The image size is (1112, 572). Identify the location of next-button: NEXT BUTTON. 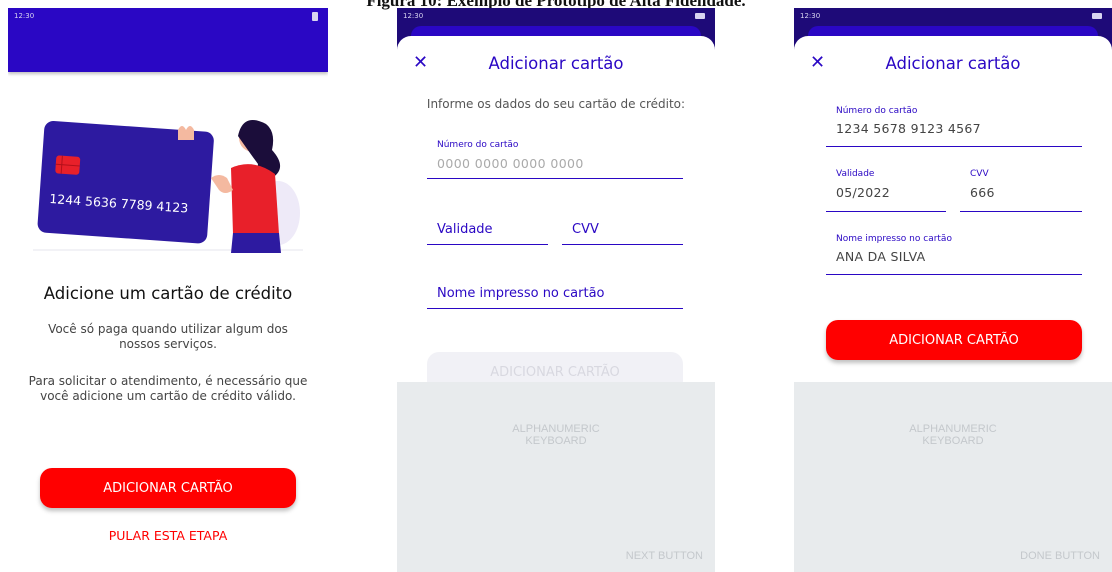
(664, 556).